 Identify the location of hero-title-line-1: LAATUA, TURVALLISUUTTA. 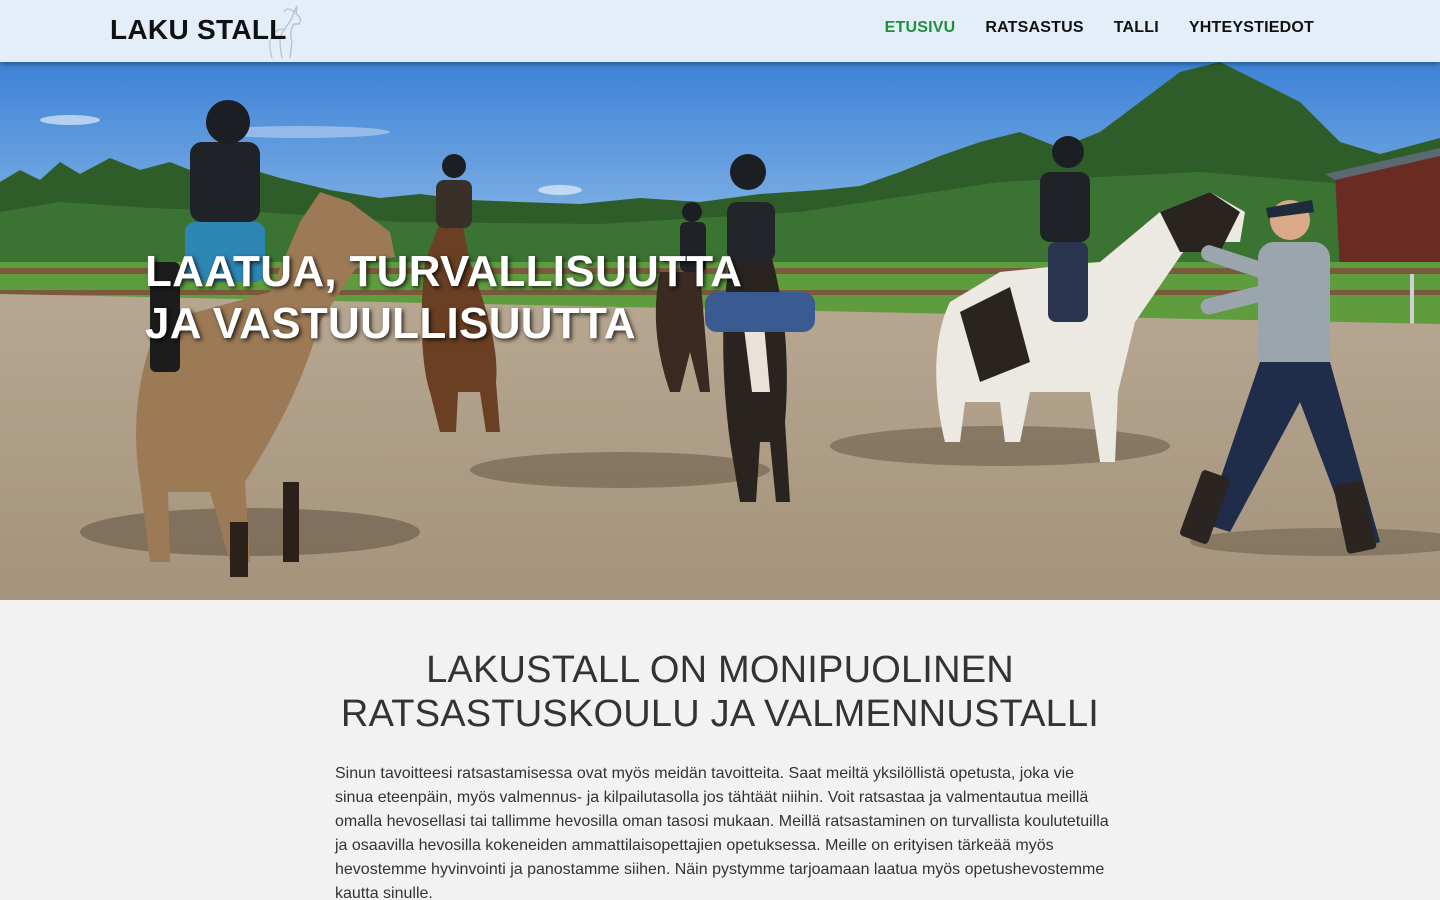
(444, 271).